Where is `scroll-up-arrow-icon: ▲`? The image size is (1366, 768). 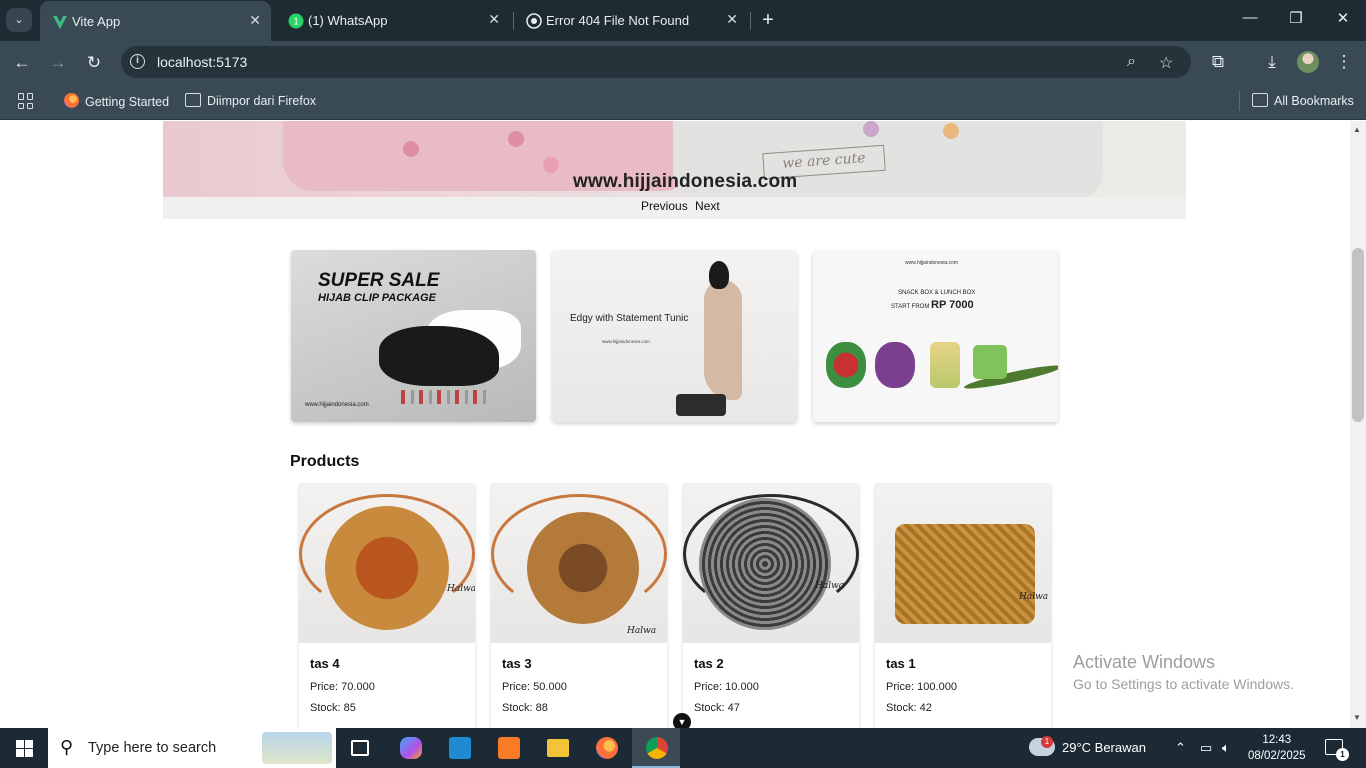 scroll-up-arrow-icon: ▲ is located at coordinates (1357, 129).